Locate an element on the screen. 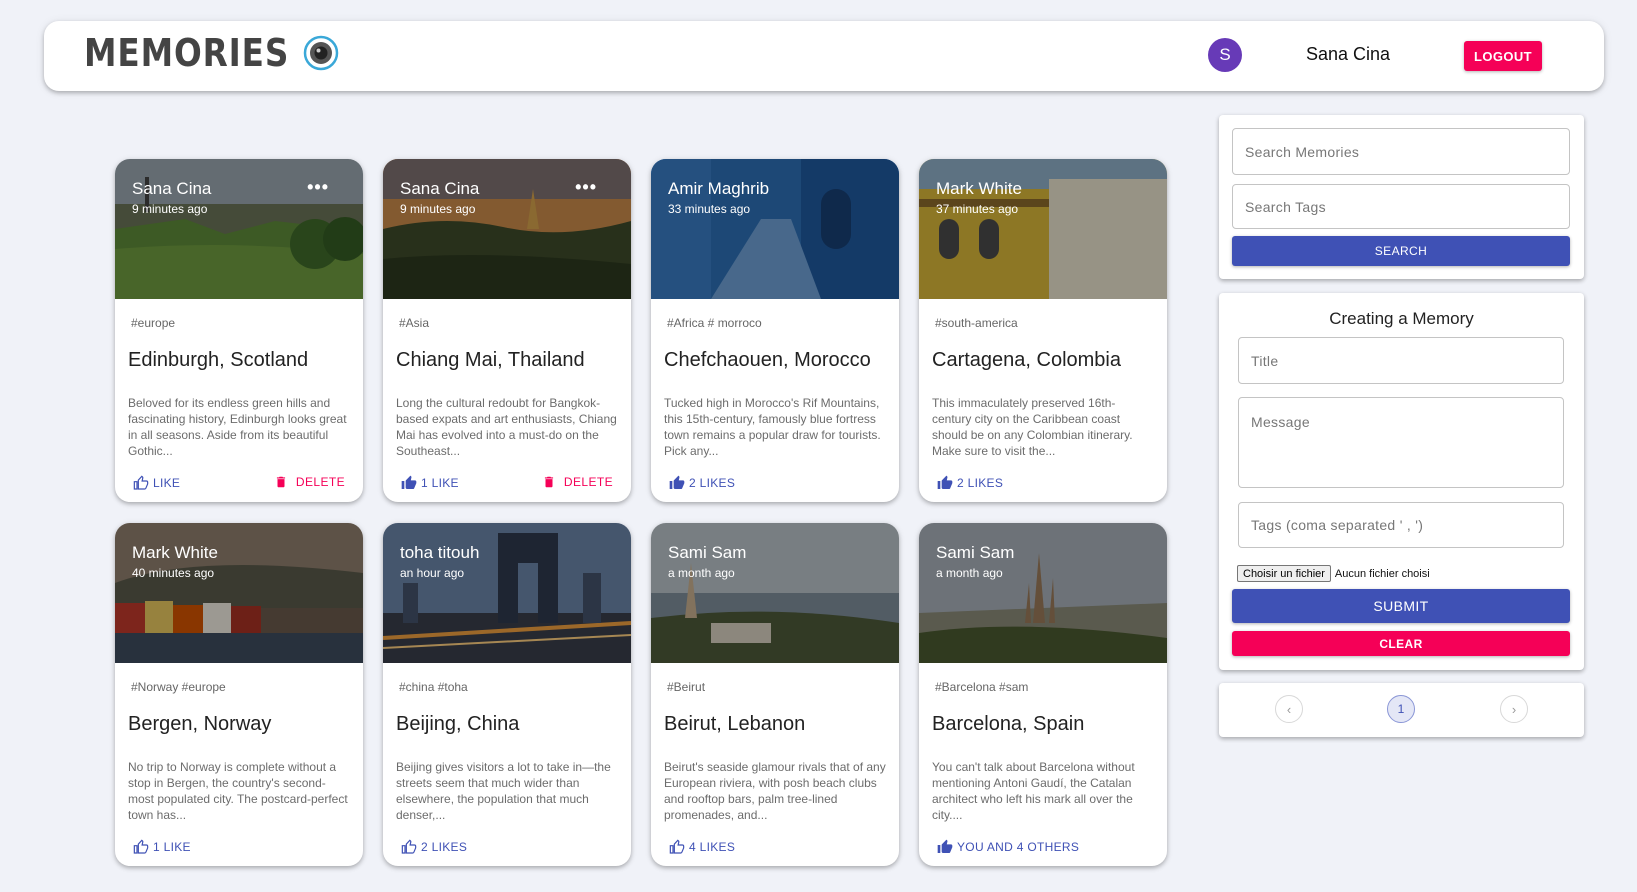 The image size is (1637, 892). post-author: toha titouh is located at coordinates (440, 552).